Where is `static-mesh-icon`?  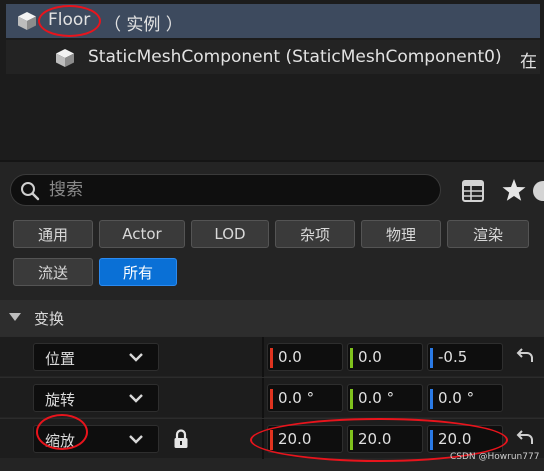 static-mesh-icon is located at coordinates (65, 58).